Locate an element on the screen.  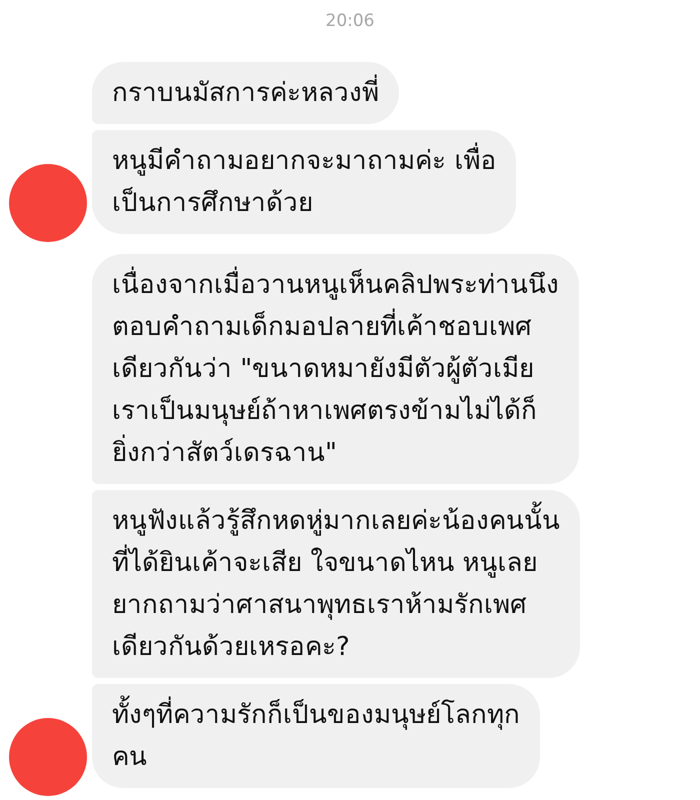
timestamp: 20:06 is located at coordinates (350, 21).